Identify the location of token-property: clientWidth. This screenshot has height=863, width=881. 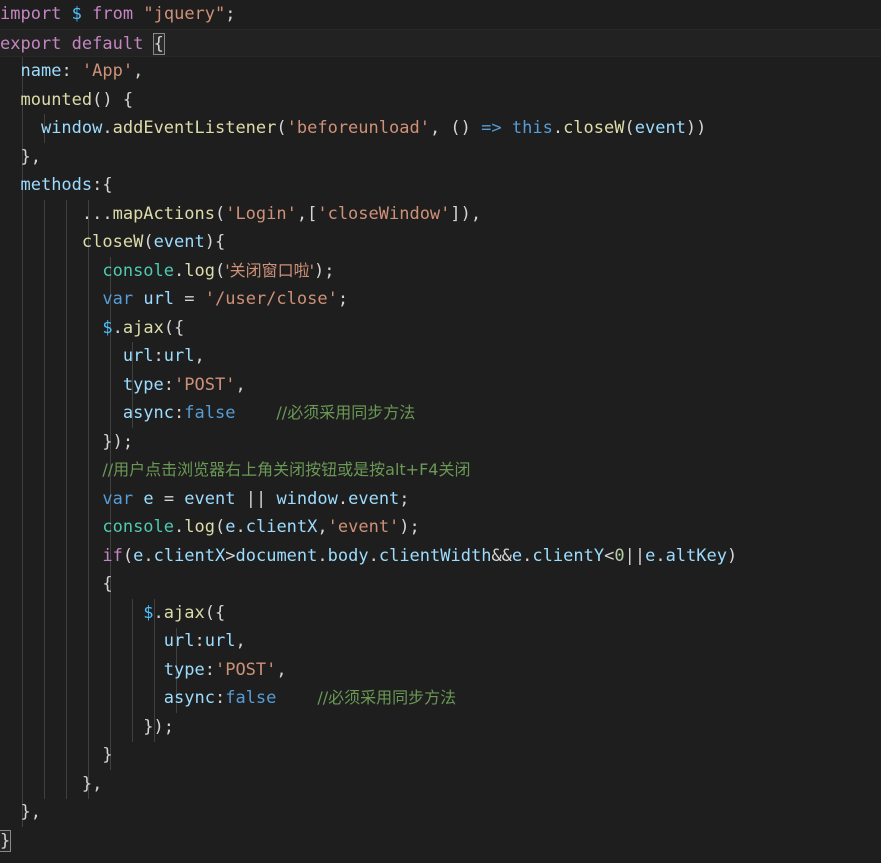
(435, 555).